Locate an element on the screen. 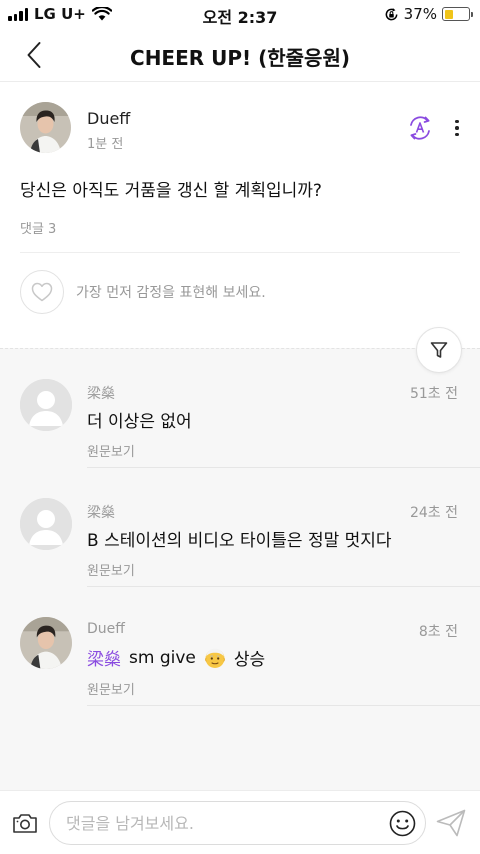  battery-icon is located at coordinates (457, 14).